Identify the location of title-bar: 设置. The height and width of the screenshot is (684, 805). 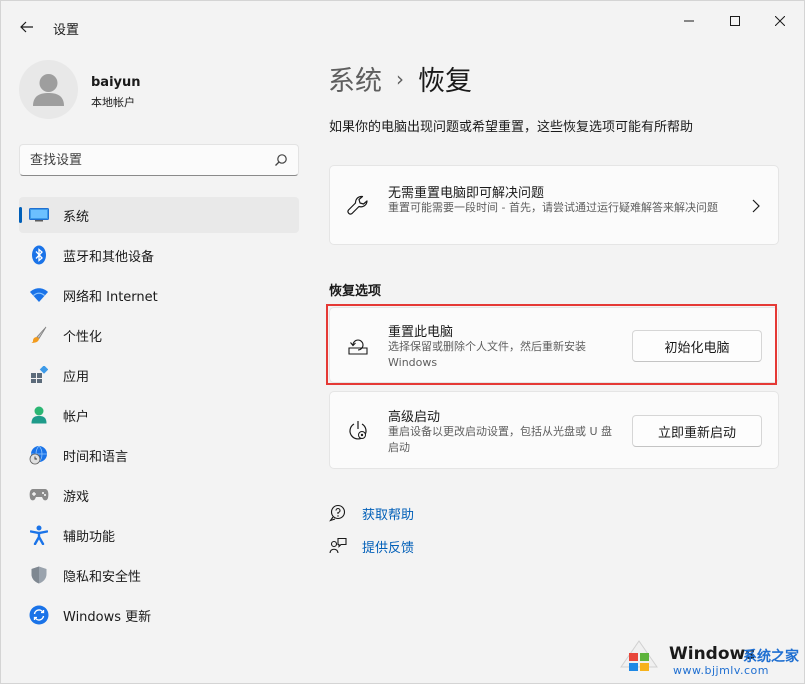
(402, 24).